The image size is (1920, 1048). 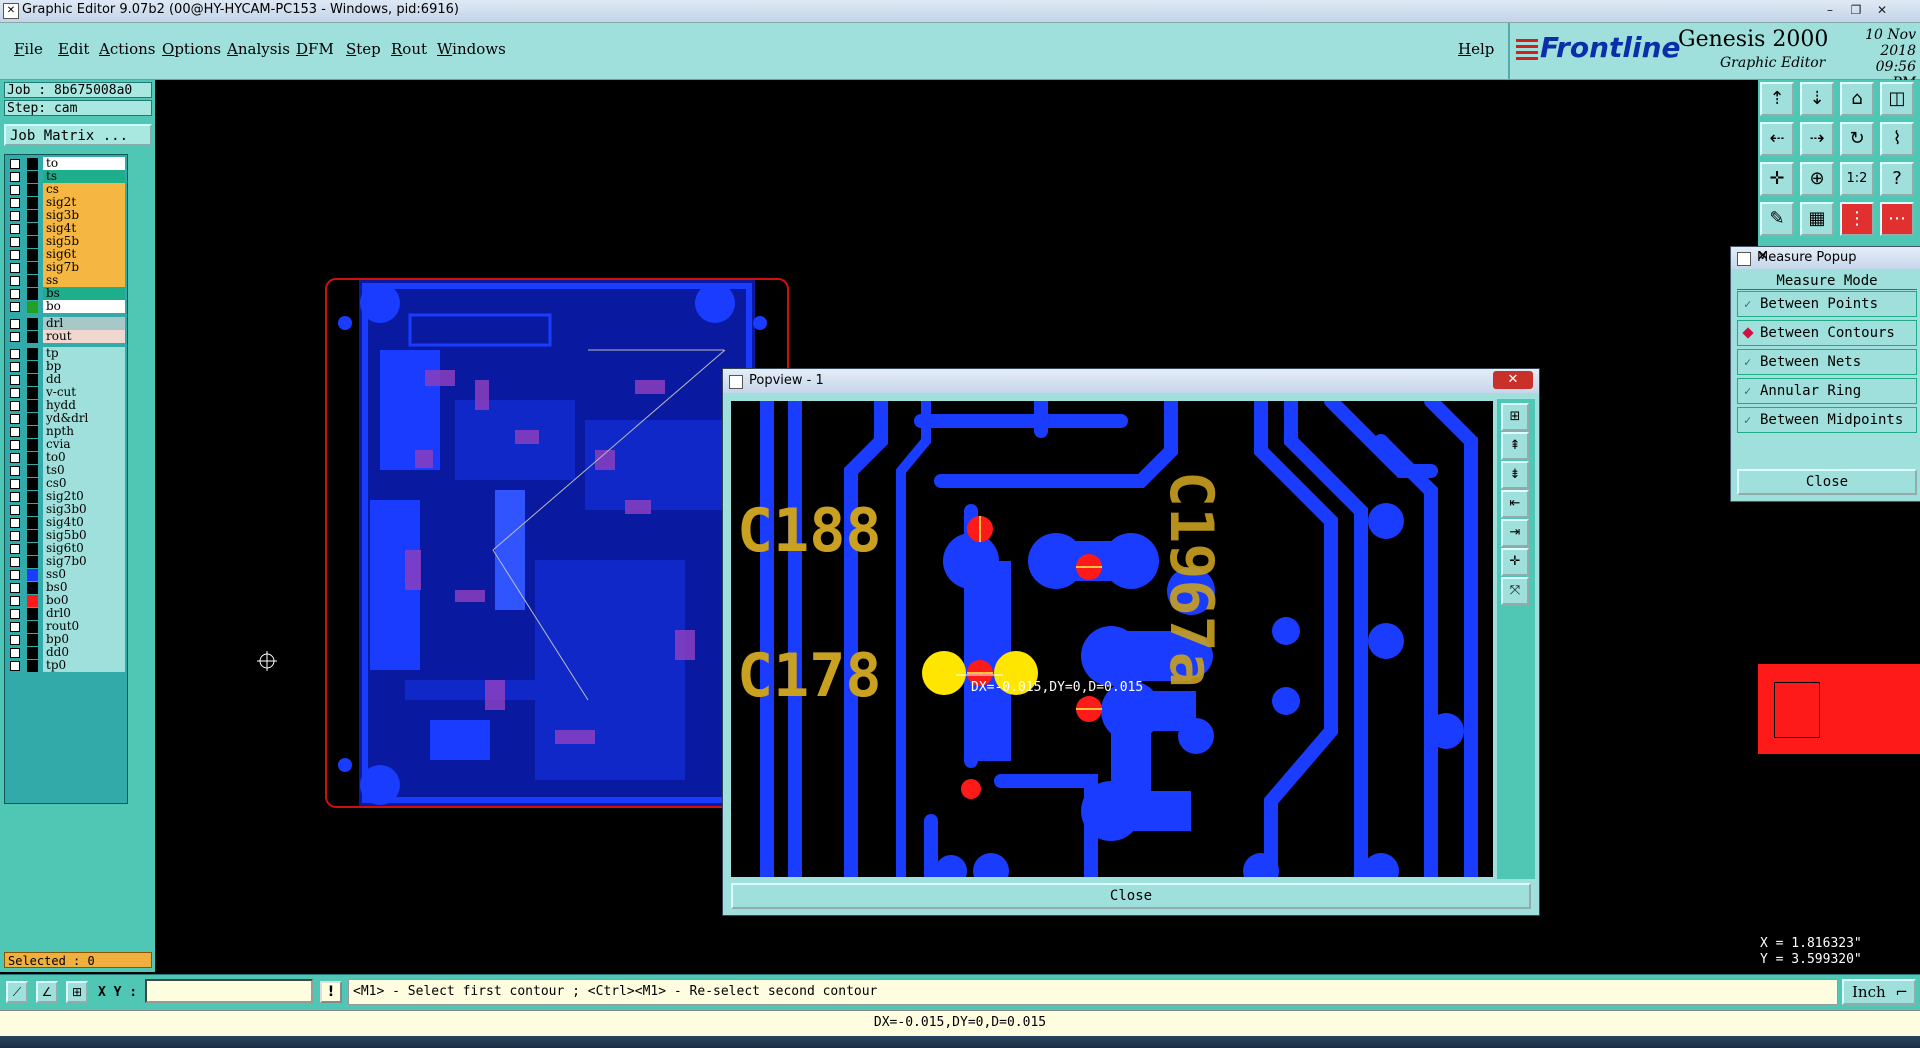 What do you see at coordinates (1515, 417) in the screenshot?
I see `popview-tool-icon: ⊞` at bounding box center [1515, 417].